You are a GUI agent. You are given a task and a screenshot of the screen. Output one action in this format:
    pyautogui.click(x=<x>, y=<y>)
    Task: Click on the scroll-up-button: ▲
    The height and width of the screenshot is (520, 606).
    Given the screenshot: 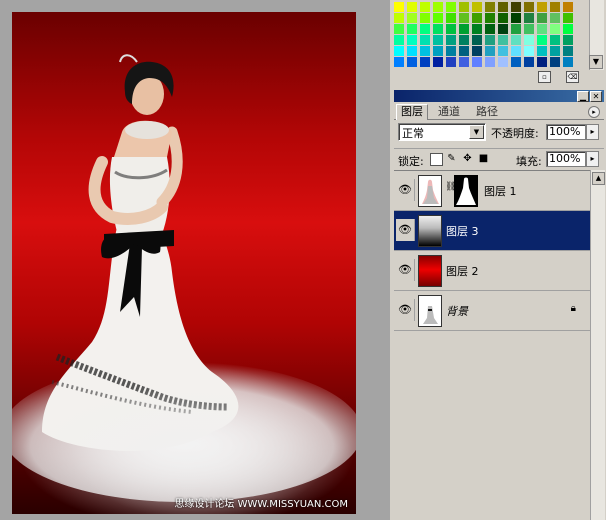 What is the action you would take?
    pyautogui.click(x=598, y=178)
    